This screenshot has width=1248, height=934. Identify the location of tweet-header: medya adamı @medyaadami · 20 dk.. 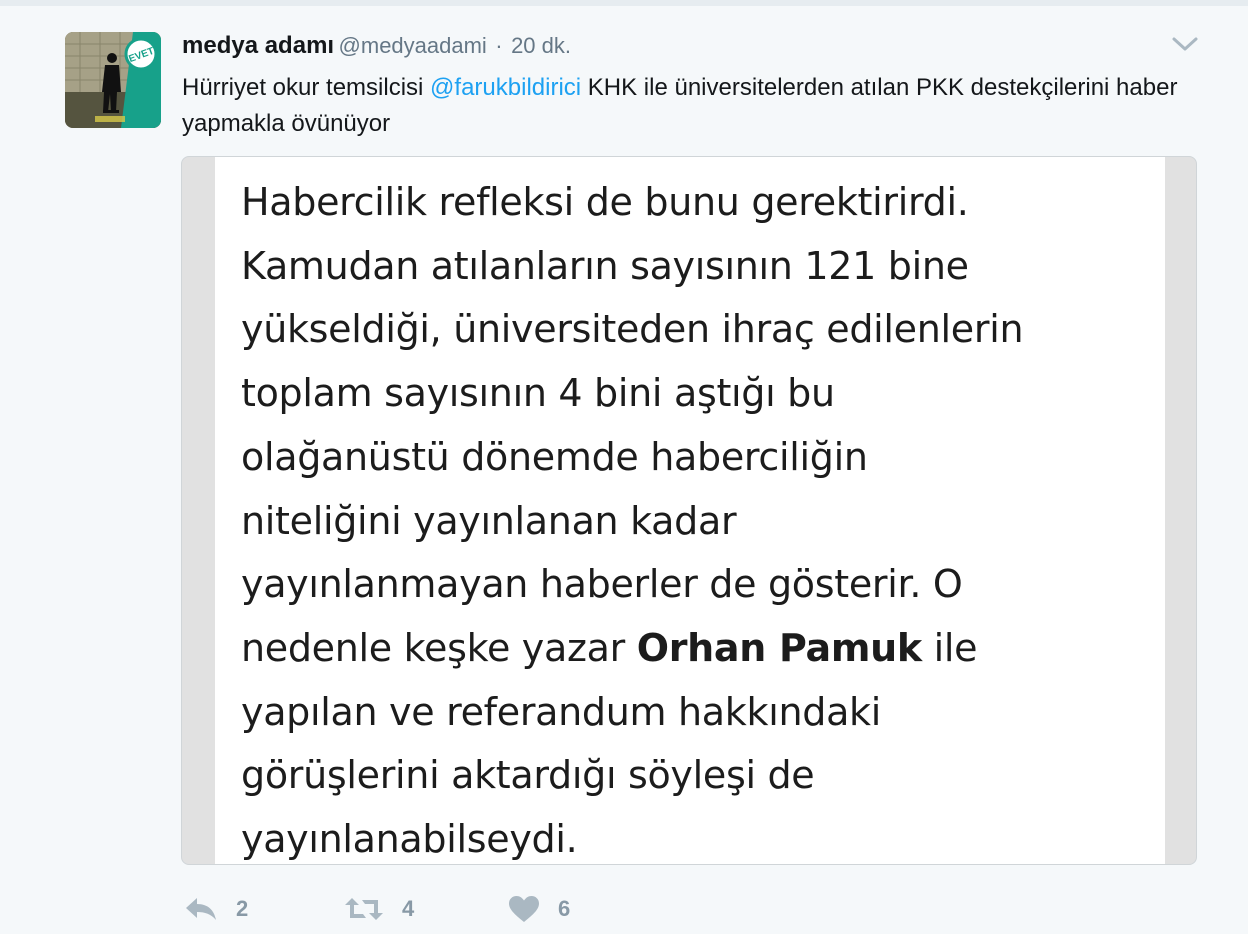
(376, 47).